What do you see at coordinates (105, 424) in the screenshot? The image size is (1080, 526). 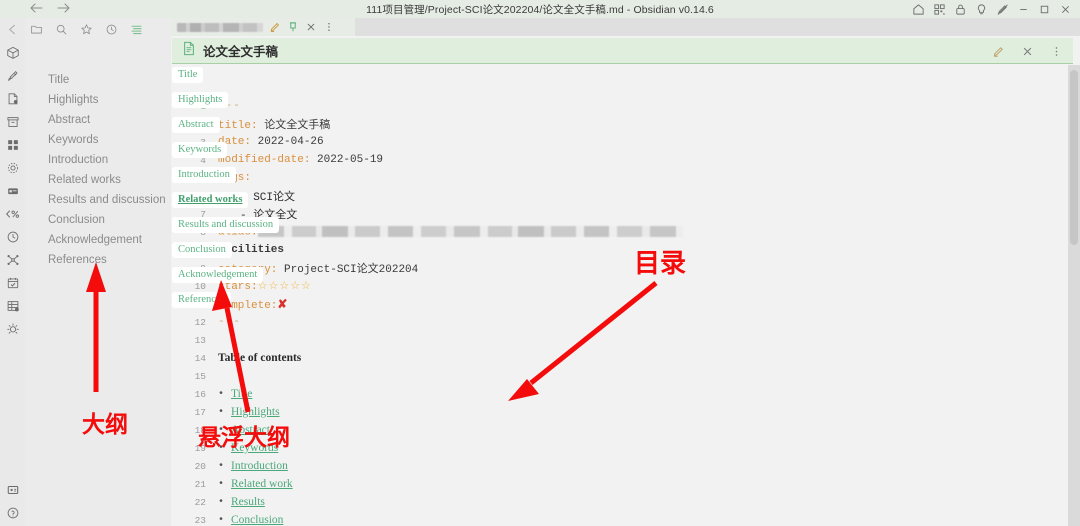 I see `annotation-outline-label: 大纲` at bounding box center [105, 424].